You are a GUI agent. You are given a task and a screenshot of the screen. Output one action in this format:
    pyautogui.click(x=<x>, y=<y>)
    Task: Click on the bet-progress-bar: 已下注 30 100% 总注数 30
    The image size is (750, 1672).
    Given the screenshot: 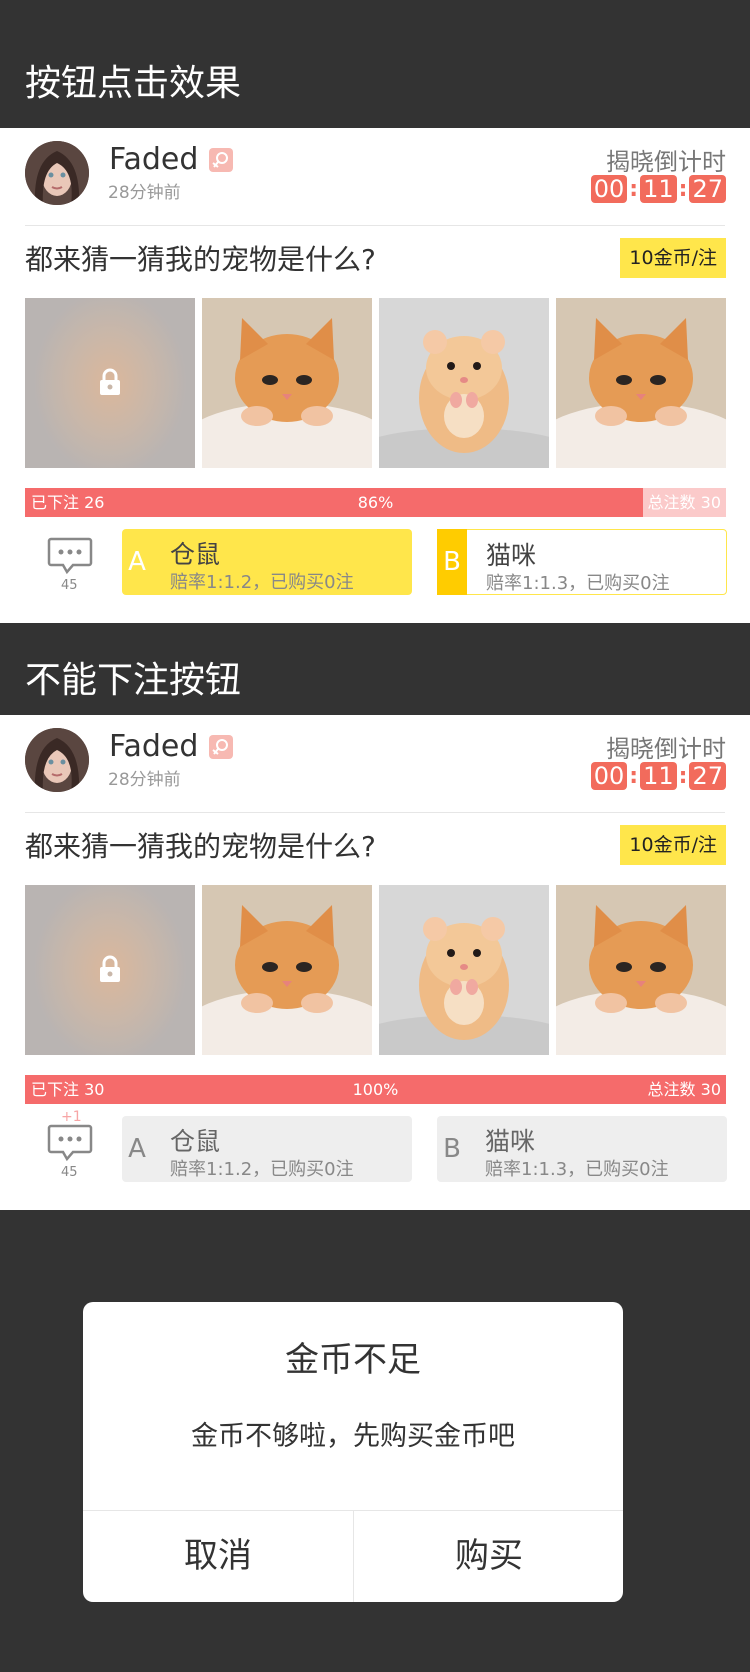 What is the action you would take?
    pyautogui.click(x=375, y=1089)
    